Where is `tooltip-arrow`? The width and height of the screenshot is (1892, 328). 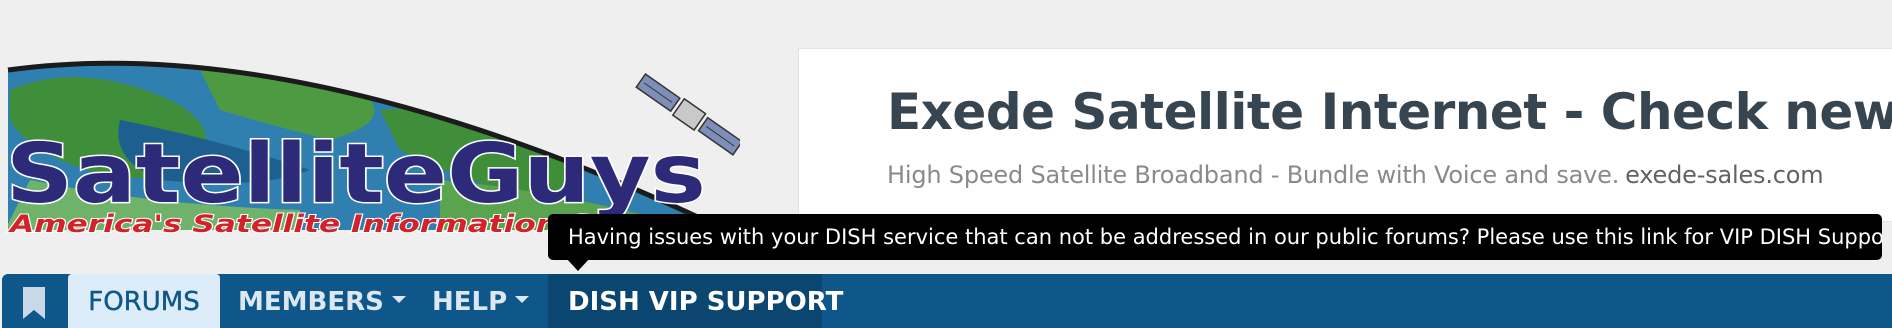 tooltip-arrow is located at coordinates (578, 264).